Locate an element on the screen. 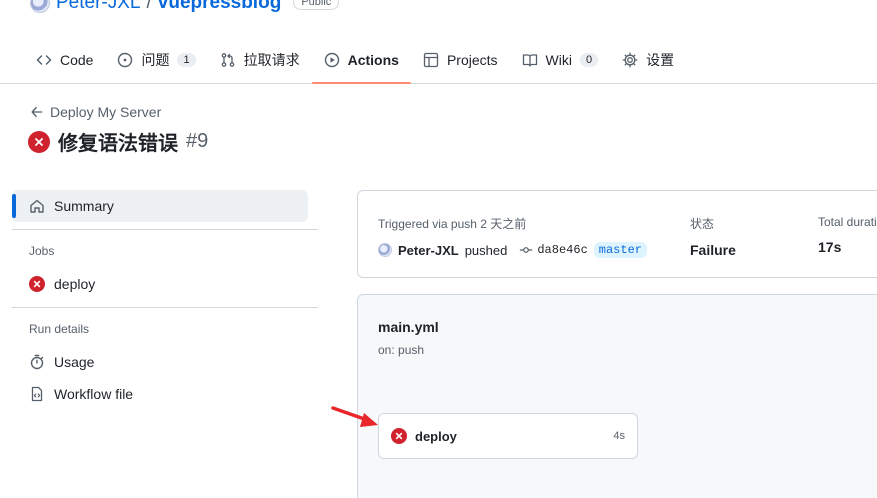 This screenshot has height=498, width=877. book-icon is located at coordinates (529, 60).